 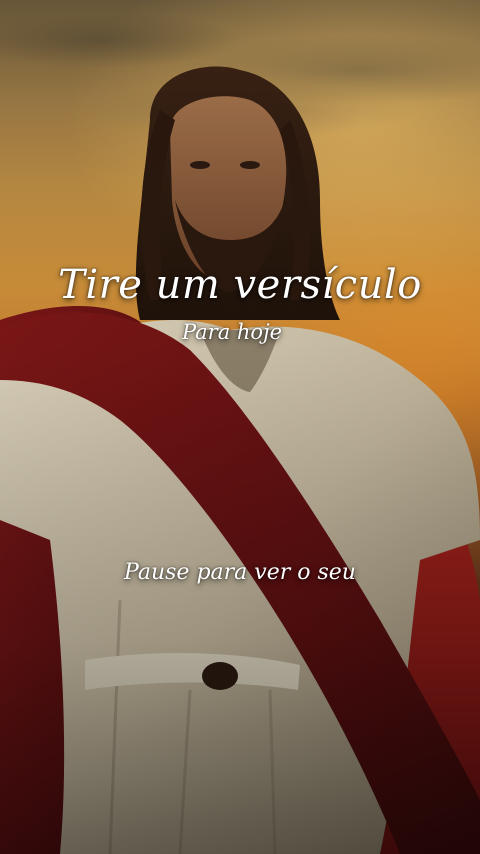 I want to click on title-text: Tire um versículo, so click(x=240, y=285).